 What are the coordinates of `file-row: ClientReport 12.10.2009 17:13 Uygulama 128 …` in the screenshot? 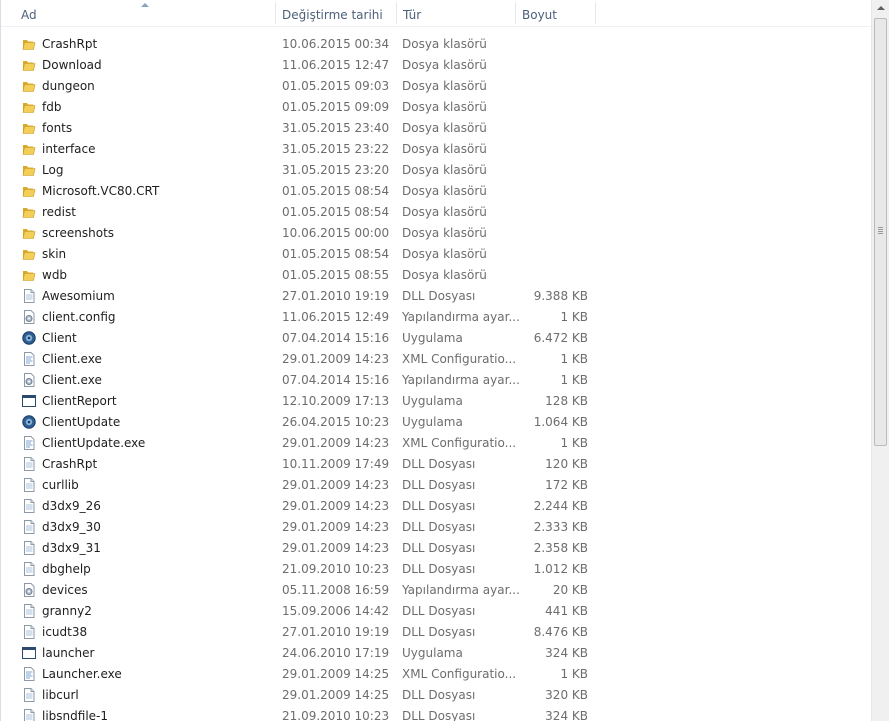 It's located at (436, 401).